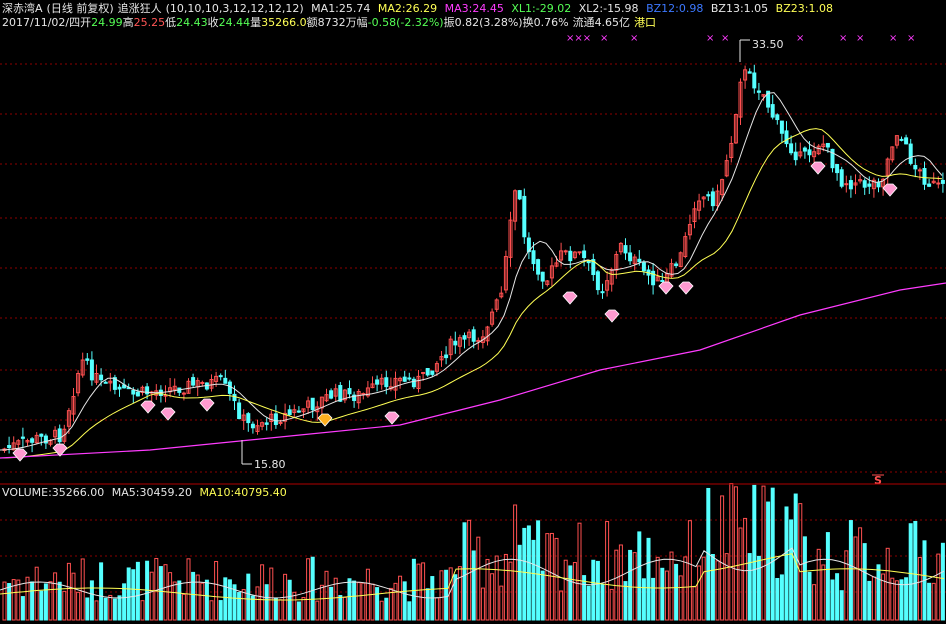  I want to click on sector-label: 港口, so click(645, 22).